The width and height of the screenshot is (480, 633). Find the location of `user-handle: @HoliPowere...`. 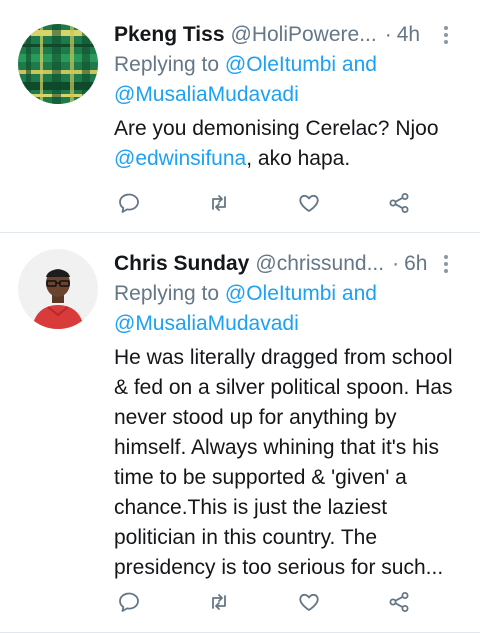

user-handle: @HoliPowere... is located at coordinates (304, 35).